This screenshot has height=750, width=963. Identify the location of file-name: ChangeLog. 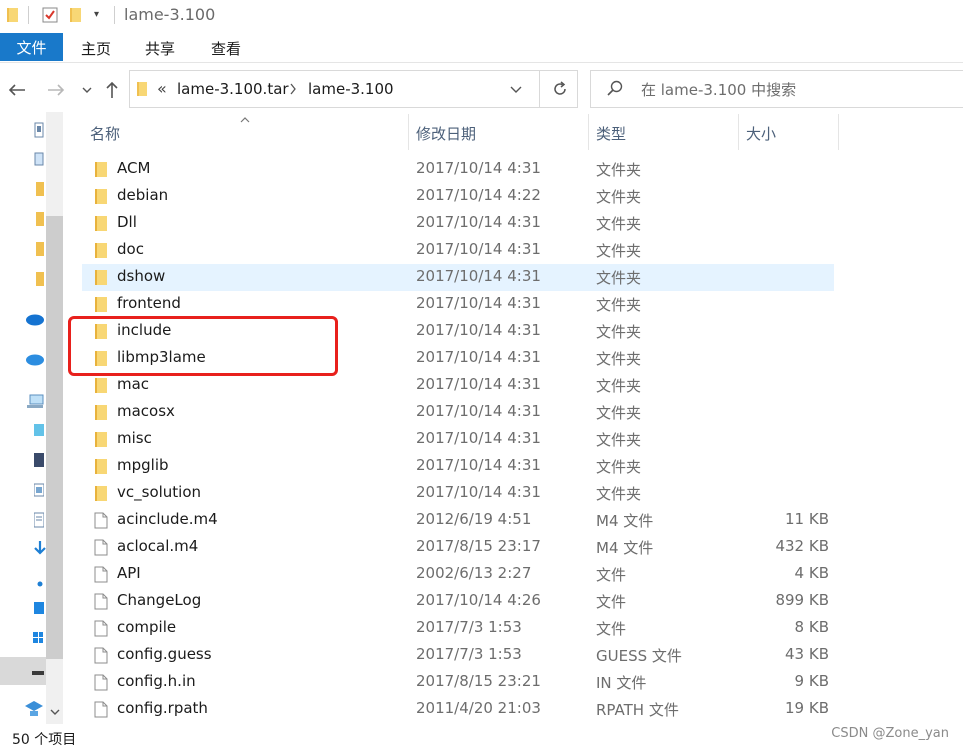
(159, 600).